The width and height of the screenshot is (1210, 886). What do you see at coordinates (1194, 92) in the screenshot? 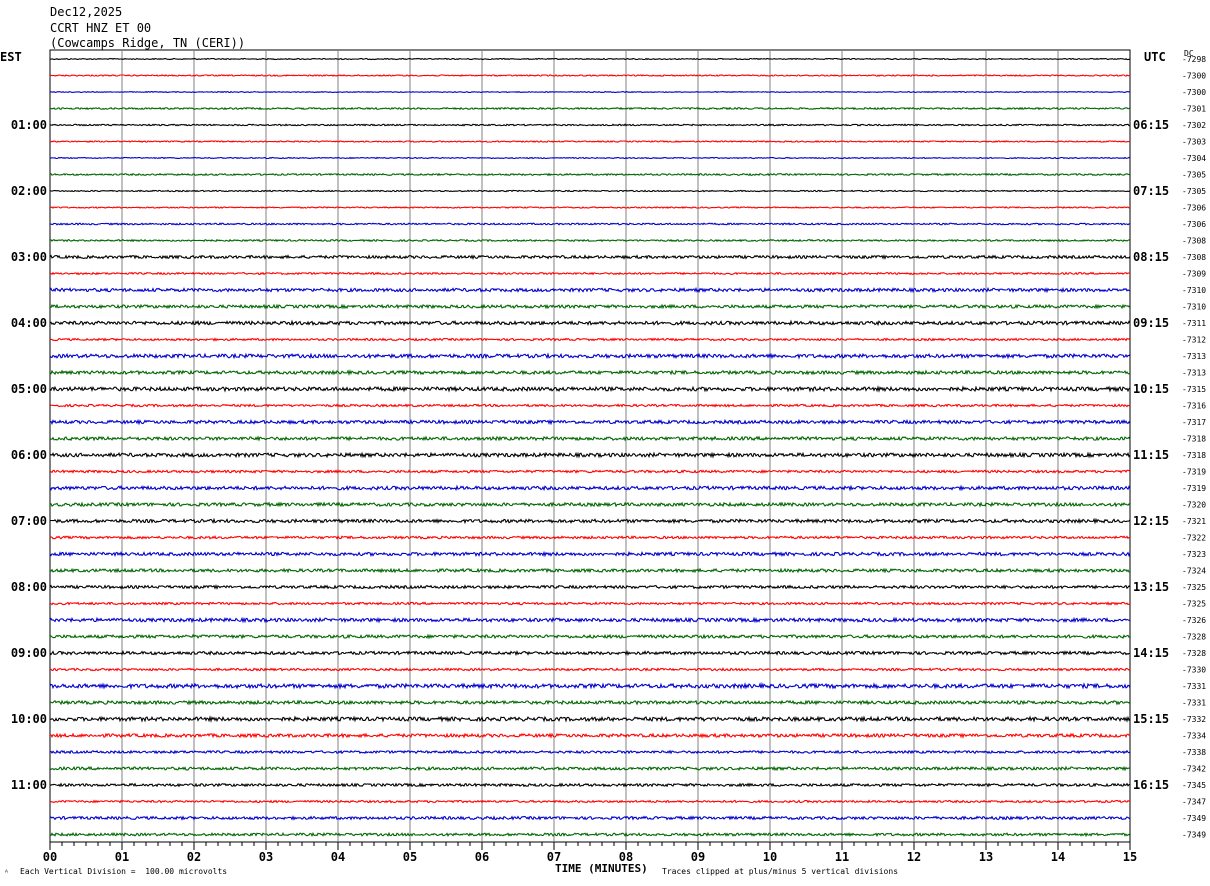
I see `dc-offset-label: -7300` at bounding box center [1194, 92].